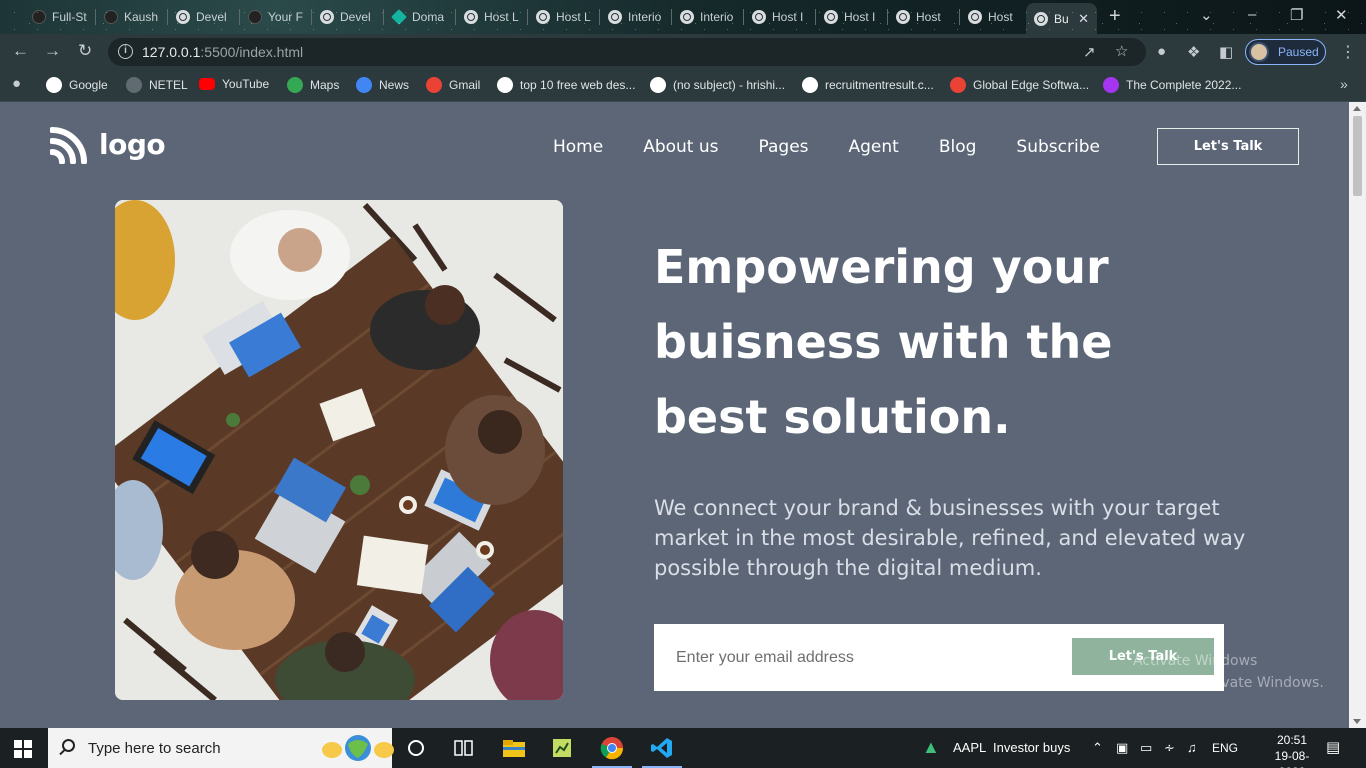 This screenshot has height=768, width=1366. What do you see at coordinates (1169, 748) in the screenshot?
I see `wifi-icon: ∻` at bounding box center [1169, 748].